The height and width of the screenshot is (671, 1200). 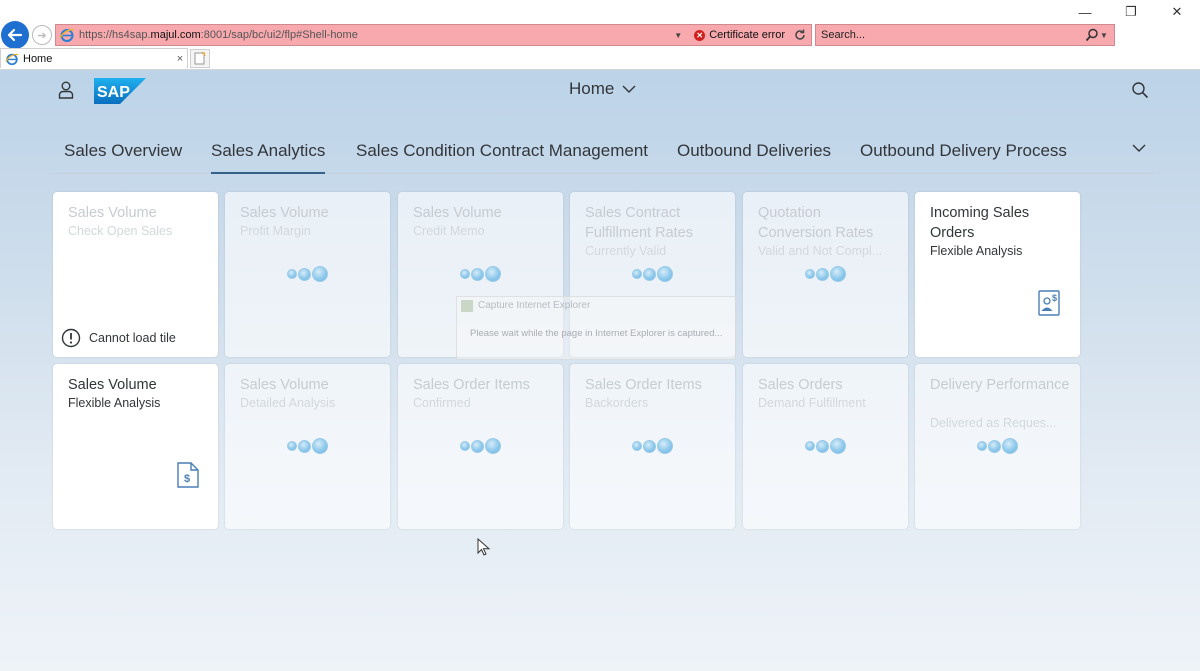 I want to click on arrow-left-icon, so click(x=15, y=35).